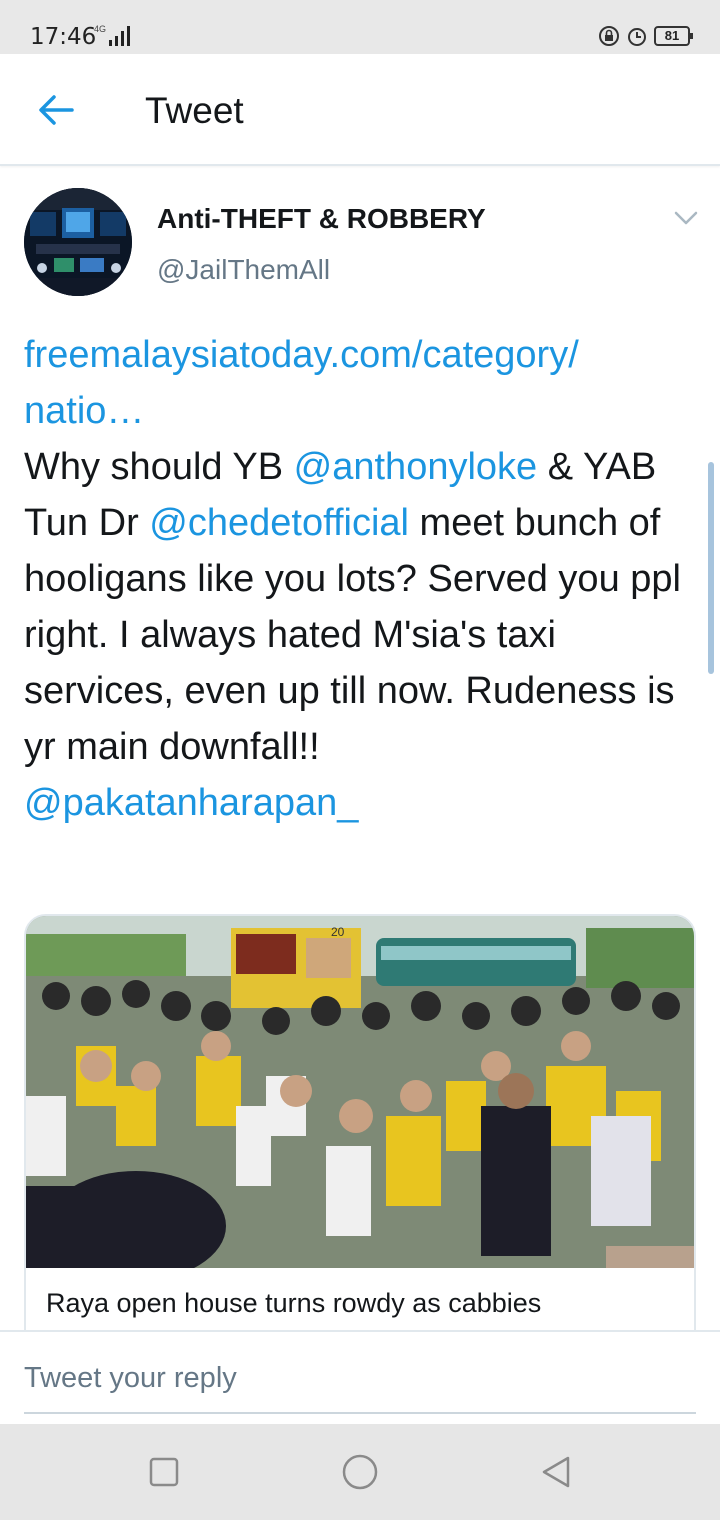 Image resolution: width=720 pixels, height=1520 pixels. I want to click on home-icon, so click(360, 1472).